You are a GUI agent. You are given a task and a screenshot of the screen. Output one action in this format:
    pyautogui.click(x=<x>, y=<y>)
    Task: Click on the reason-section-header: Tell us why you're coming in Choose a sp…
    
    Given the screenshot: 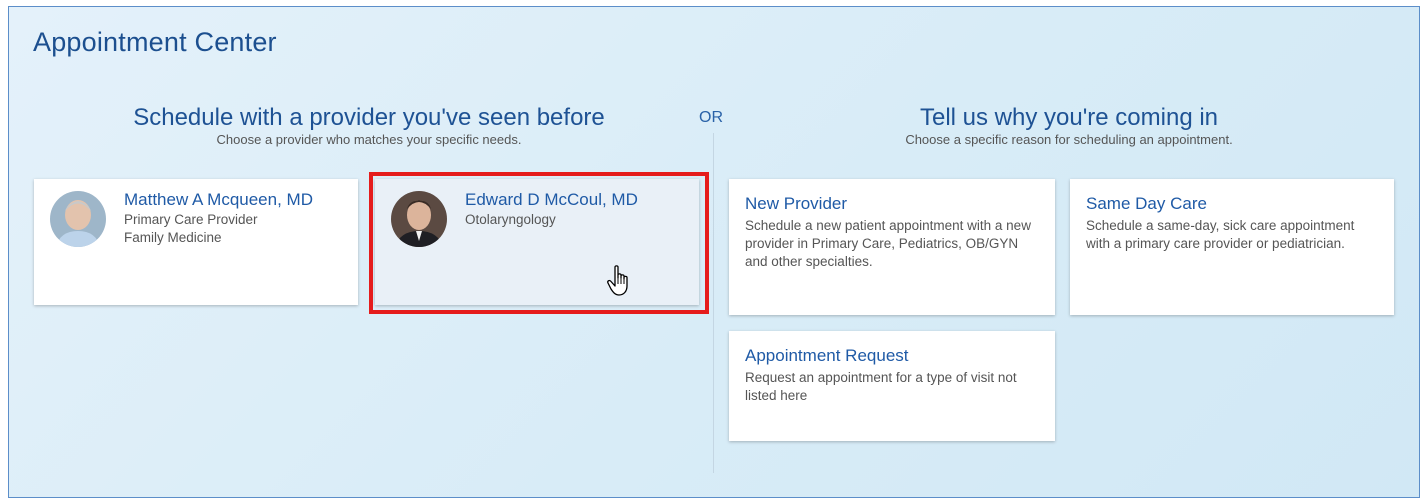 What is the action you would take?
    pyautogui.click(x=1069, y=126)
    